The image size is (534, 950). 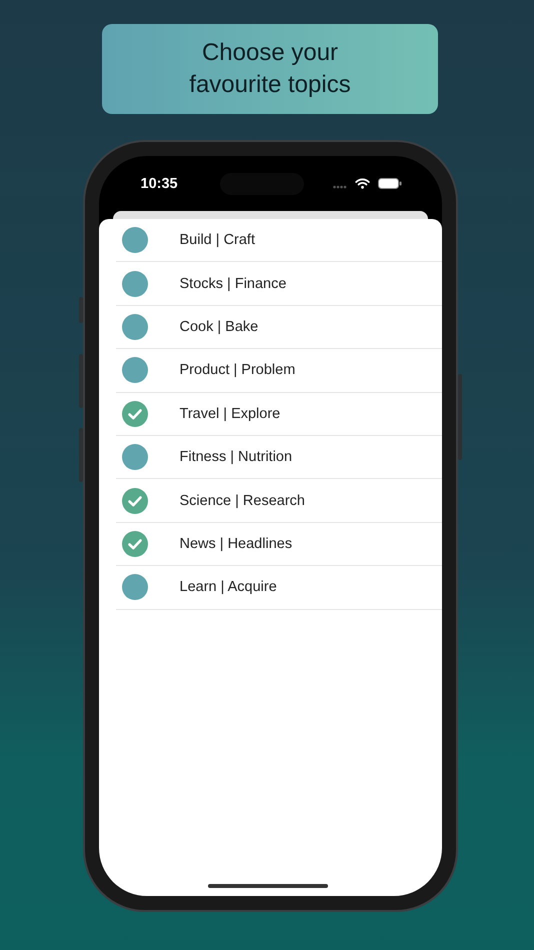 What do you see at coordinates (233, 284) in the screenshot?
I see `topic-label: Stocks | Finance` at bounding box center [233, 284].